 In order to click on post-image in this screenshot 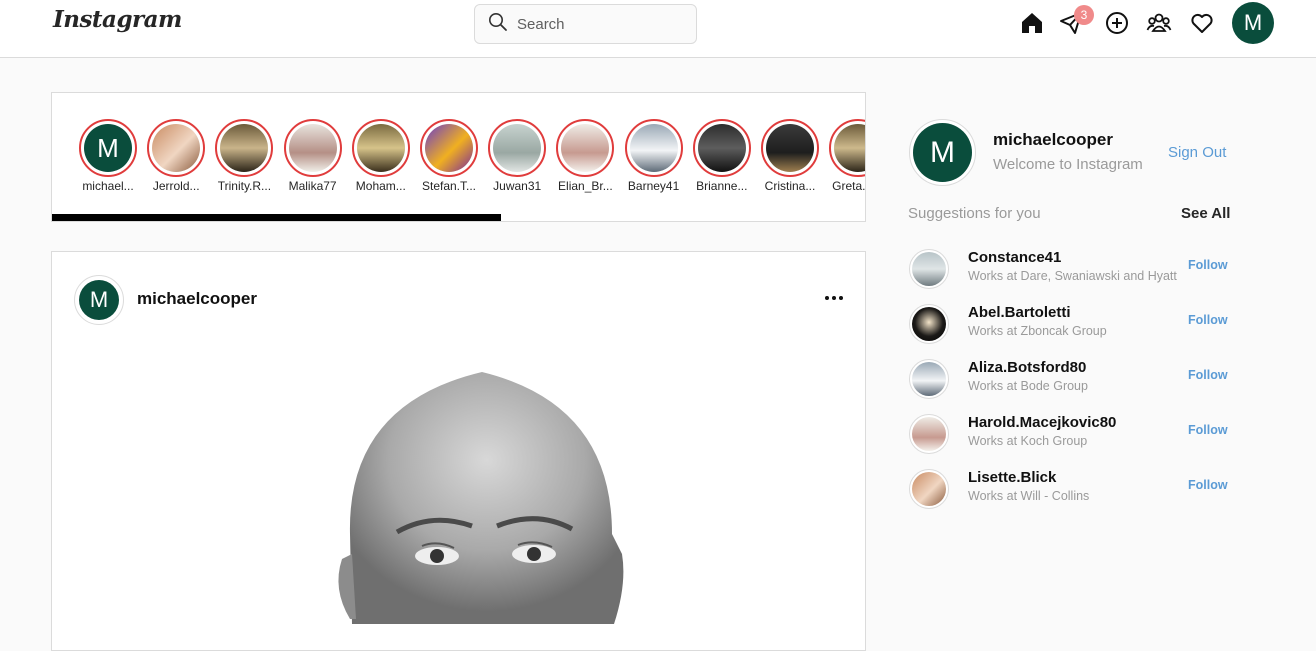, I will do `click(482, 494)`.